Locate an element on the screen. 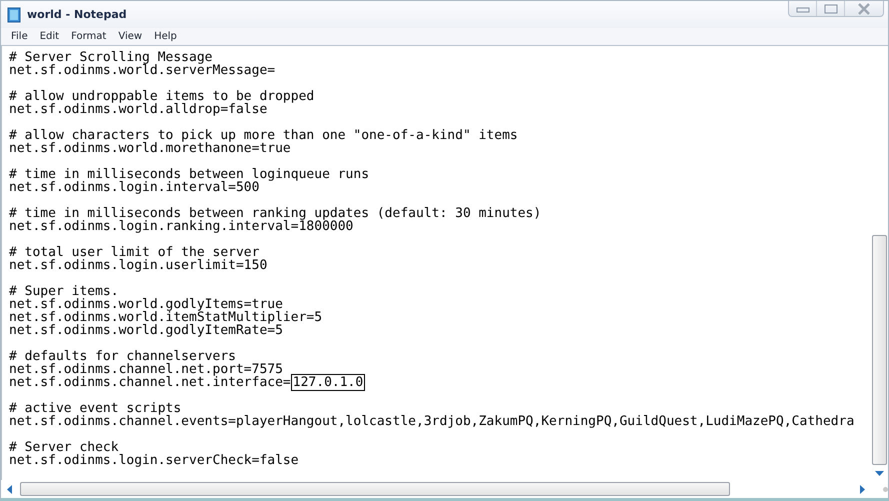 Image resolution: width=889 pixels, height=501 pixels. code-line: # Super items. is located at coordinates (64, 291).